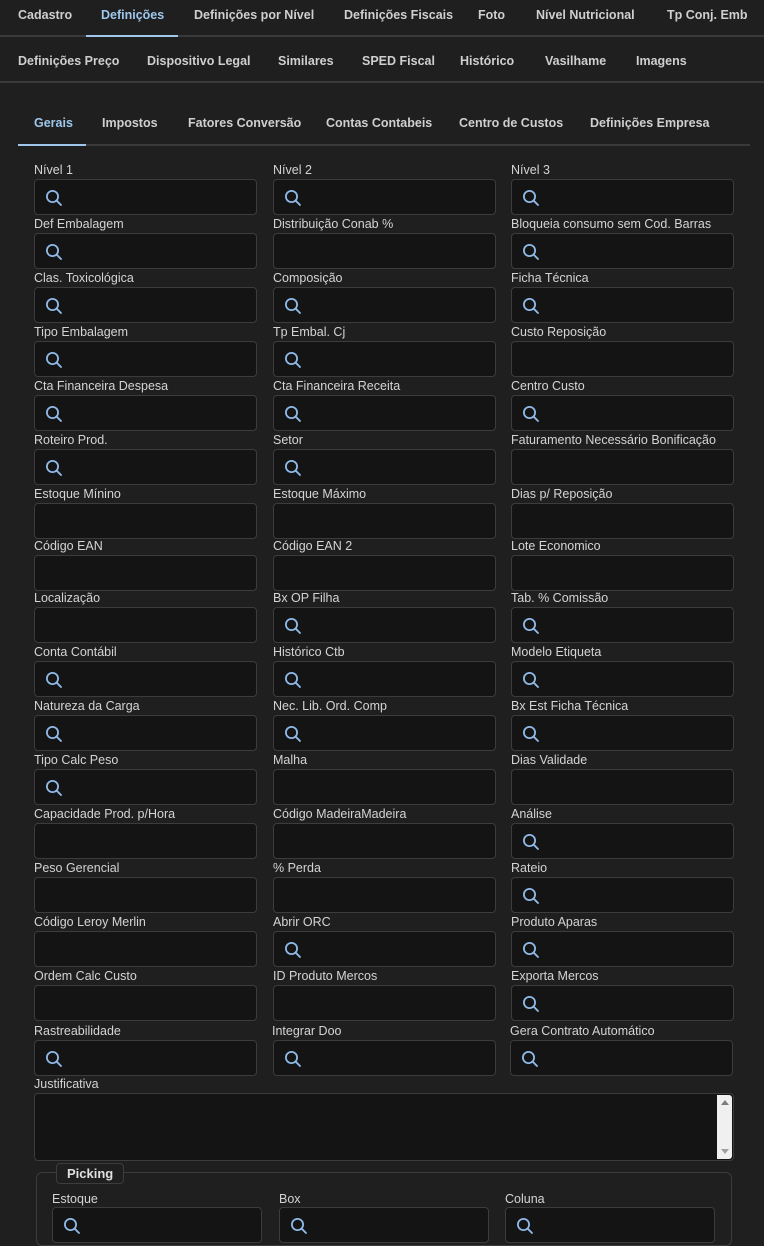 The image size is (764, 1246). I want to click on justificativa-textarea, so click(384, 1127).